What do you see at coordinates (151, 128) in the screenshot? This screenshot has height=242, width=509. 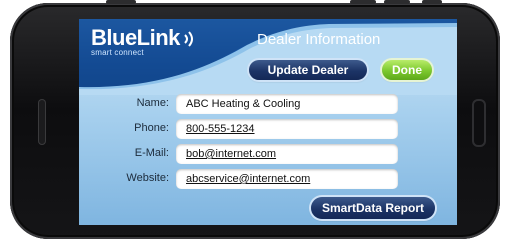 I see `phone-label: Phone:` at bounding box center [151, 128].